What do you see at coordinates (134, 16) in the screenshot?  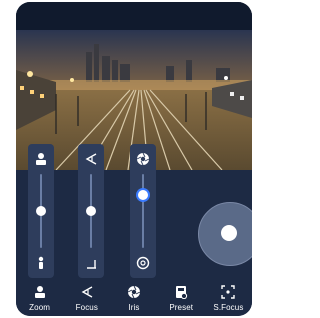 I see `top-bar` at bounding box center [134, 16].